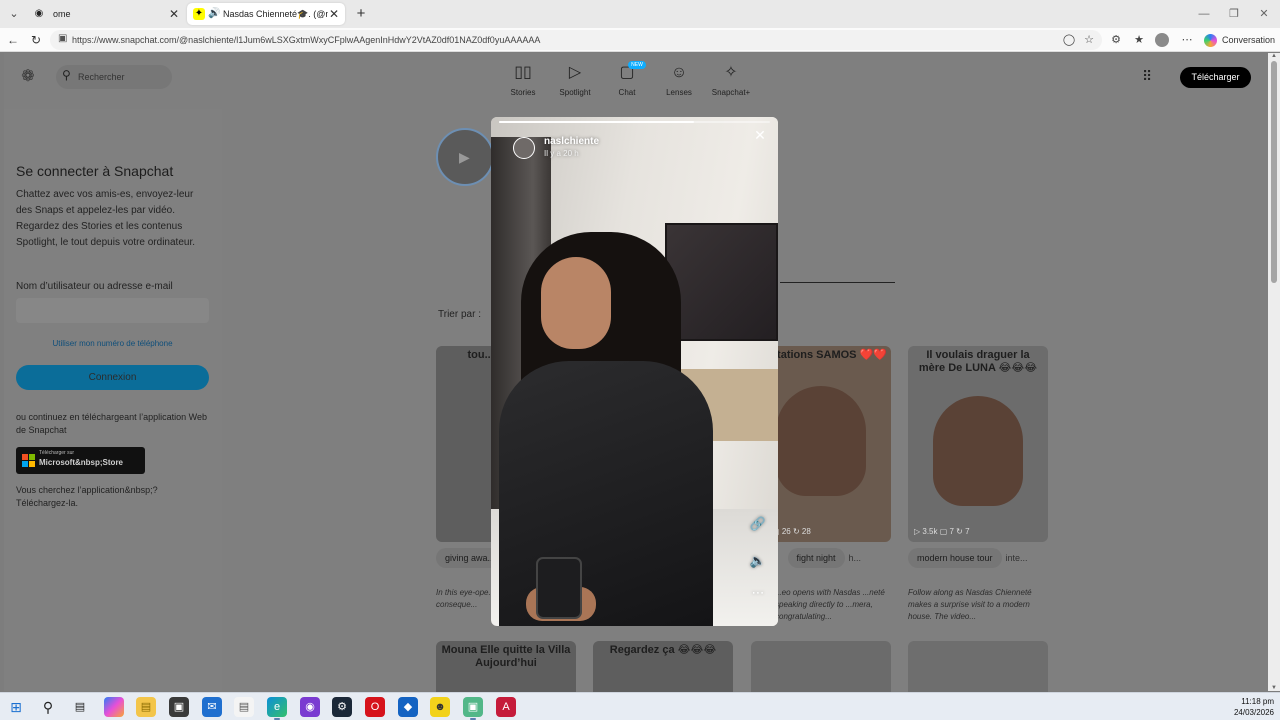  I want to click on login-button: Connexion, so click(112, 377).